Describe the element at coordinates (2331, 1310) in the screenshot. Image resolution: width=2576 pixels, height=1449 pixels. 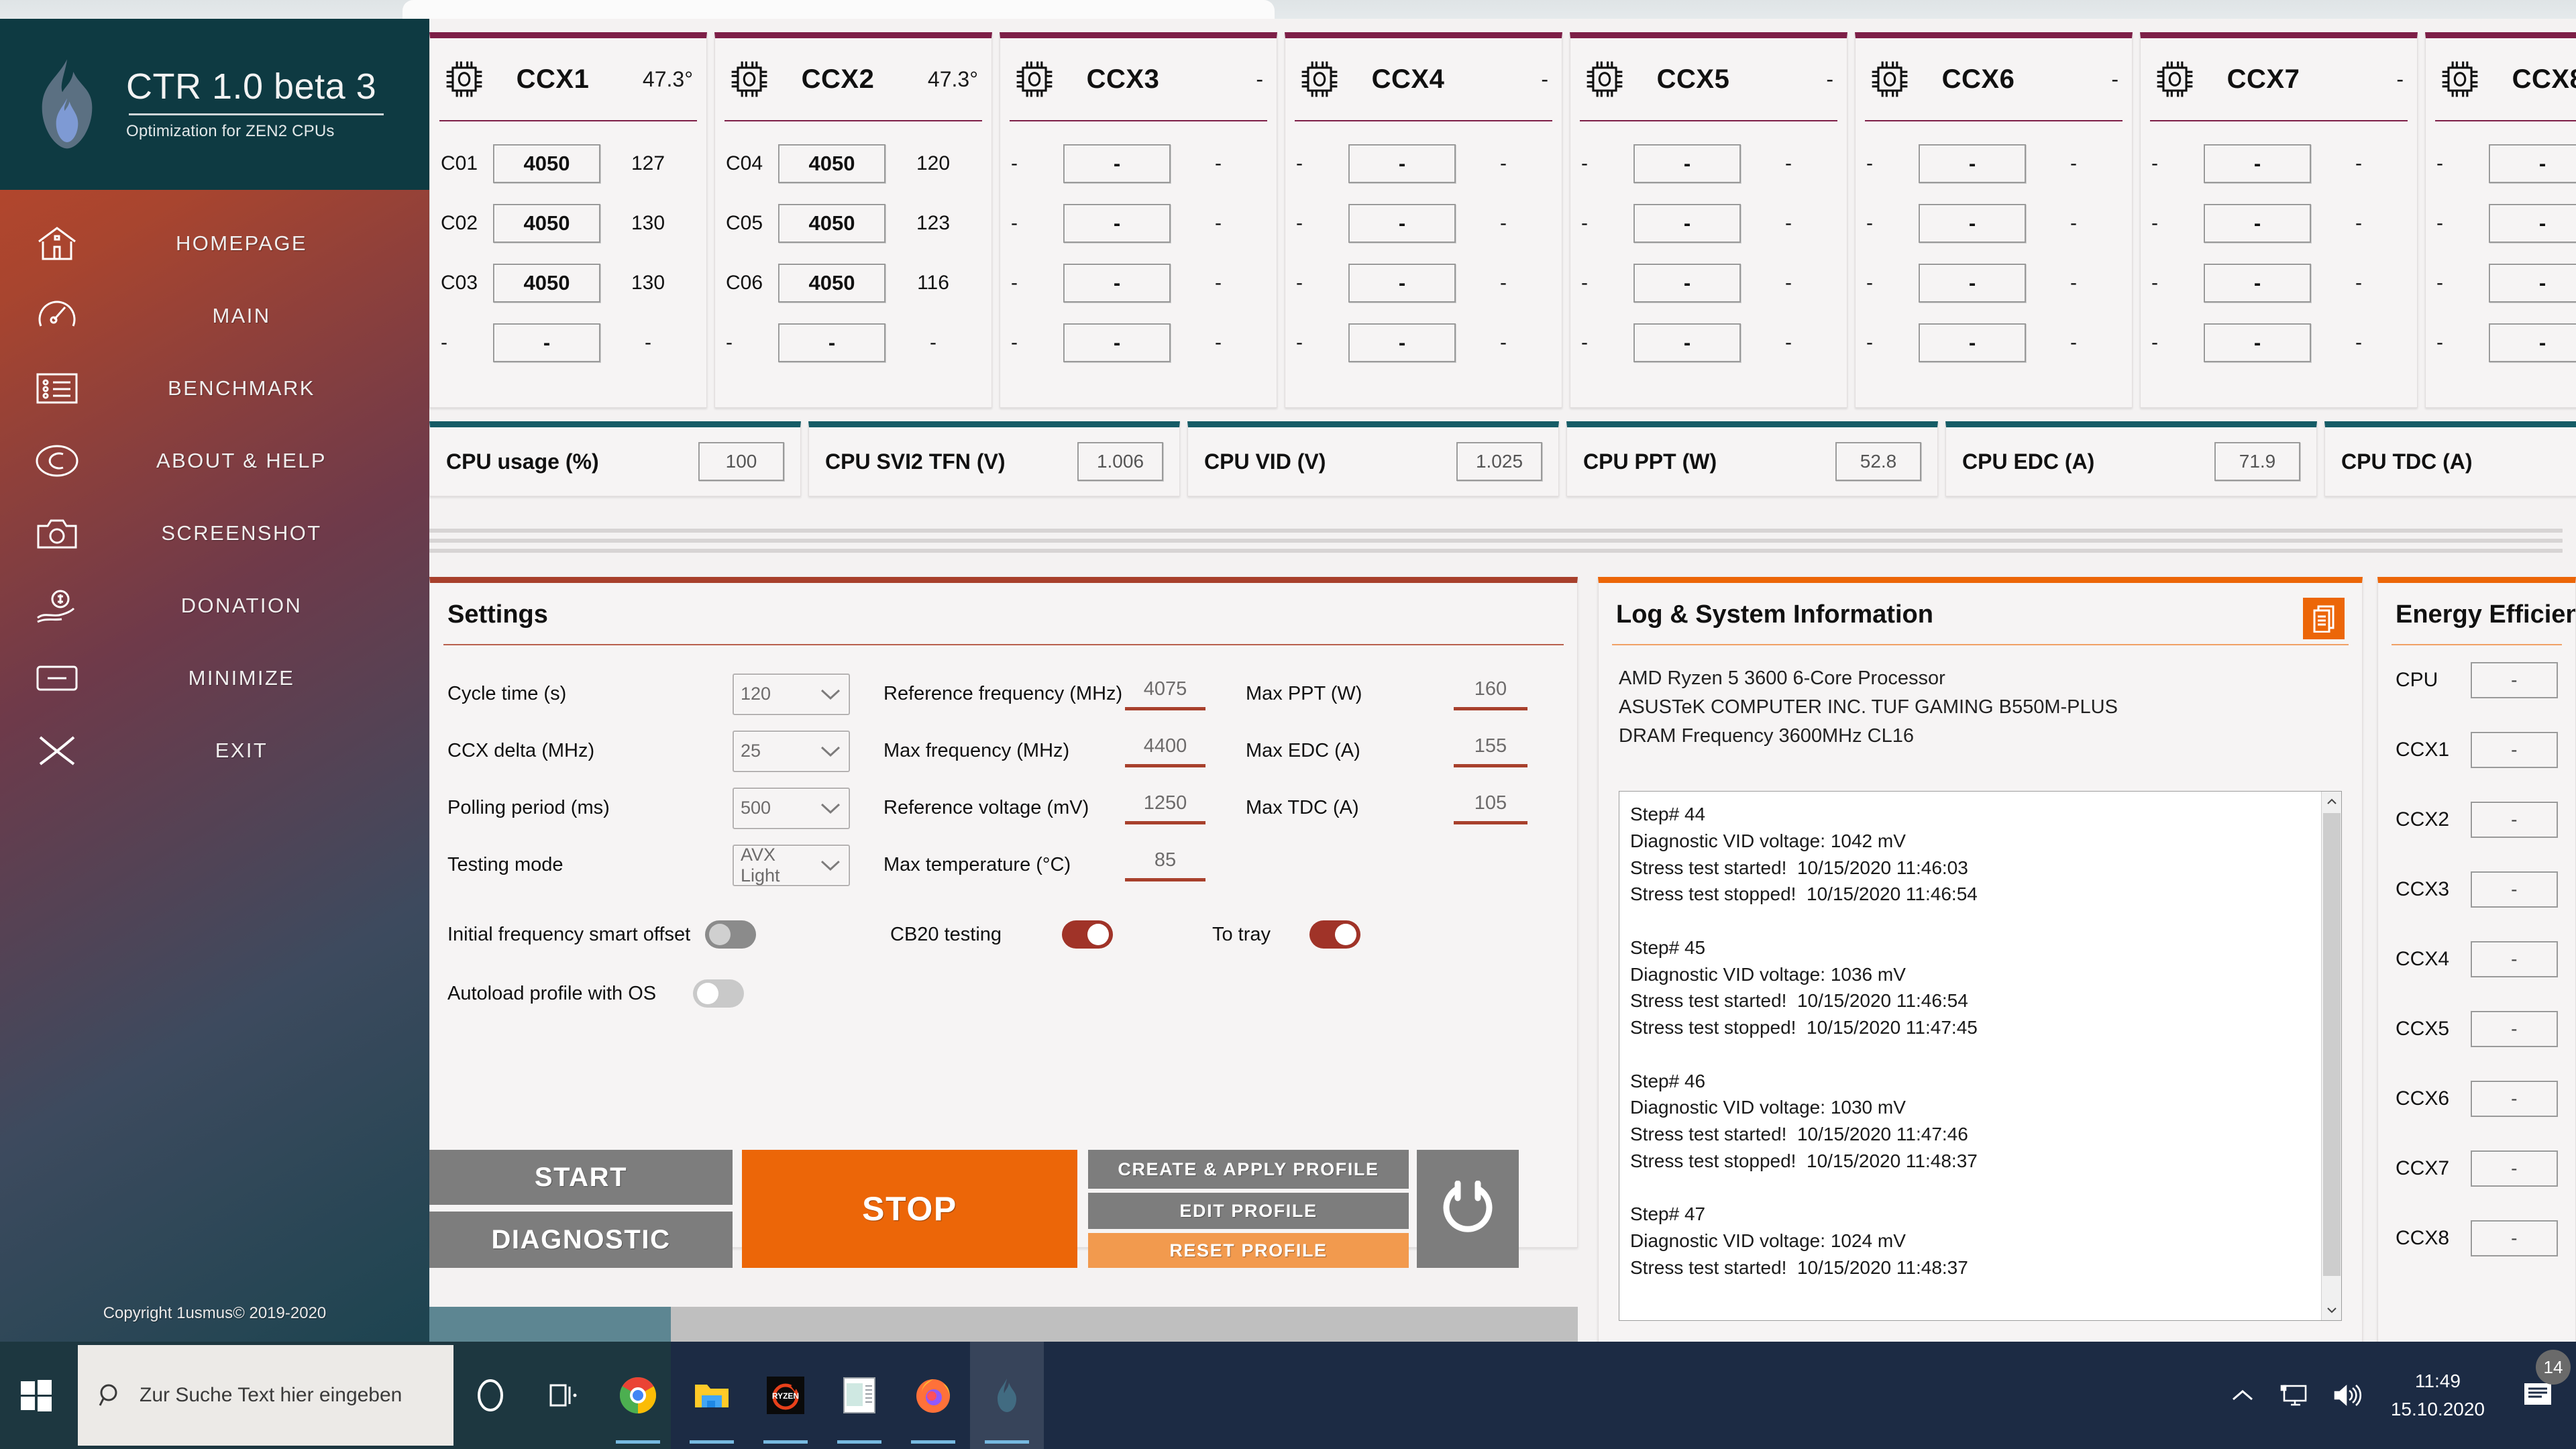
I see `scroll-down-button` at that location.